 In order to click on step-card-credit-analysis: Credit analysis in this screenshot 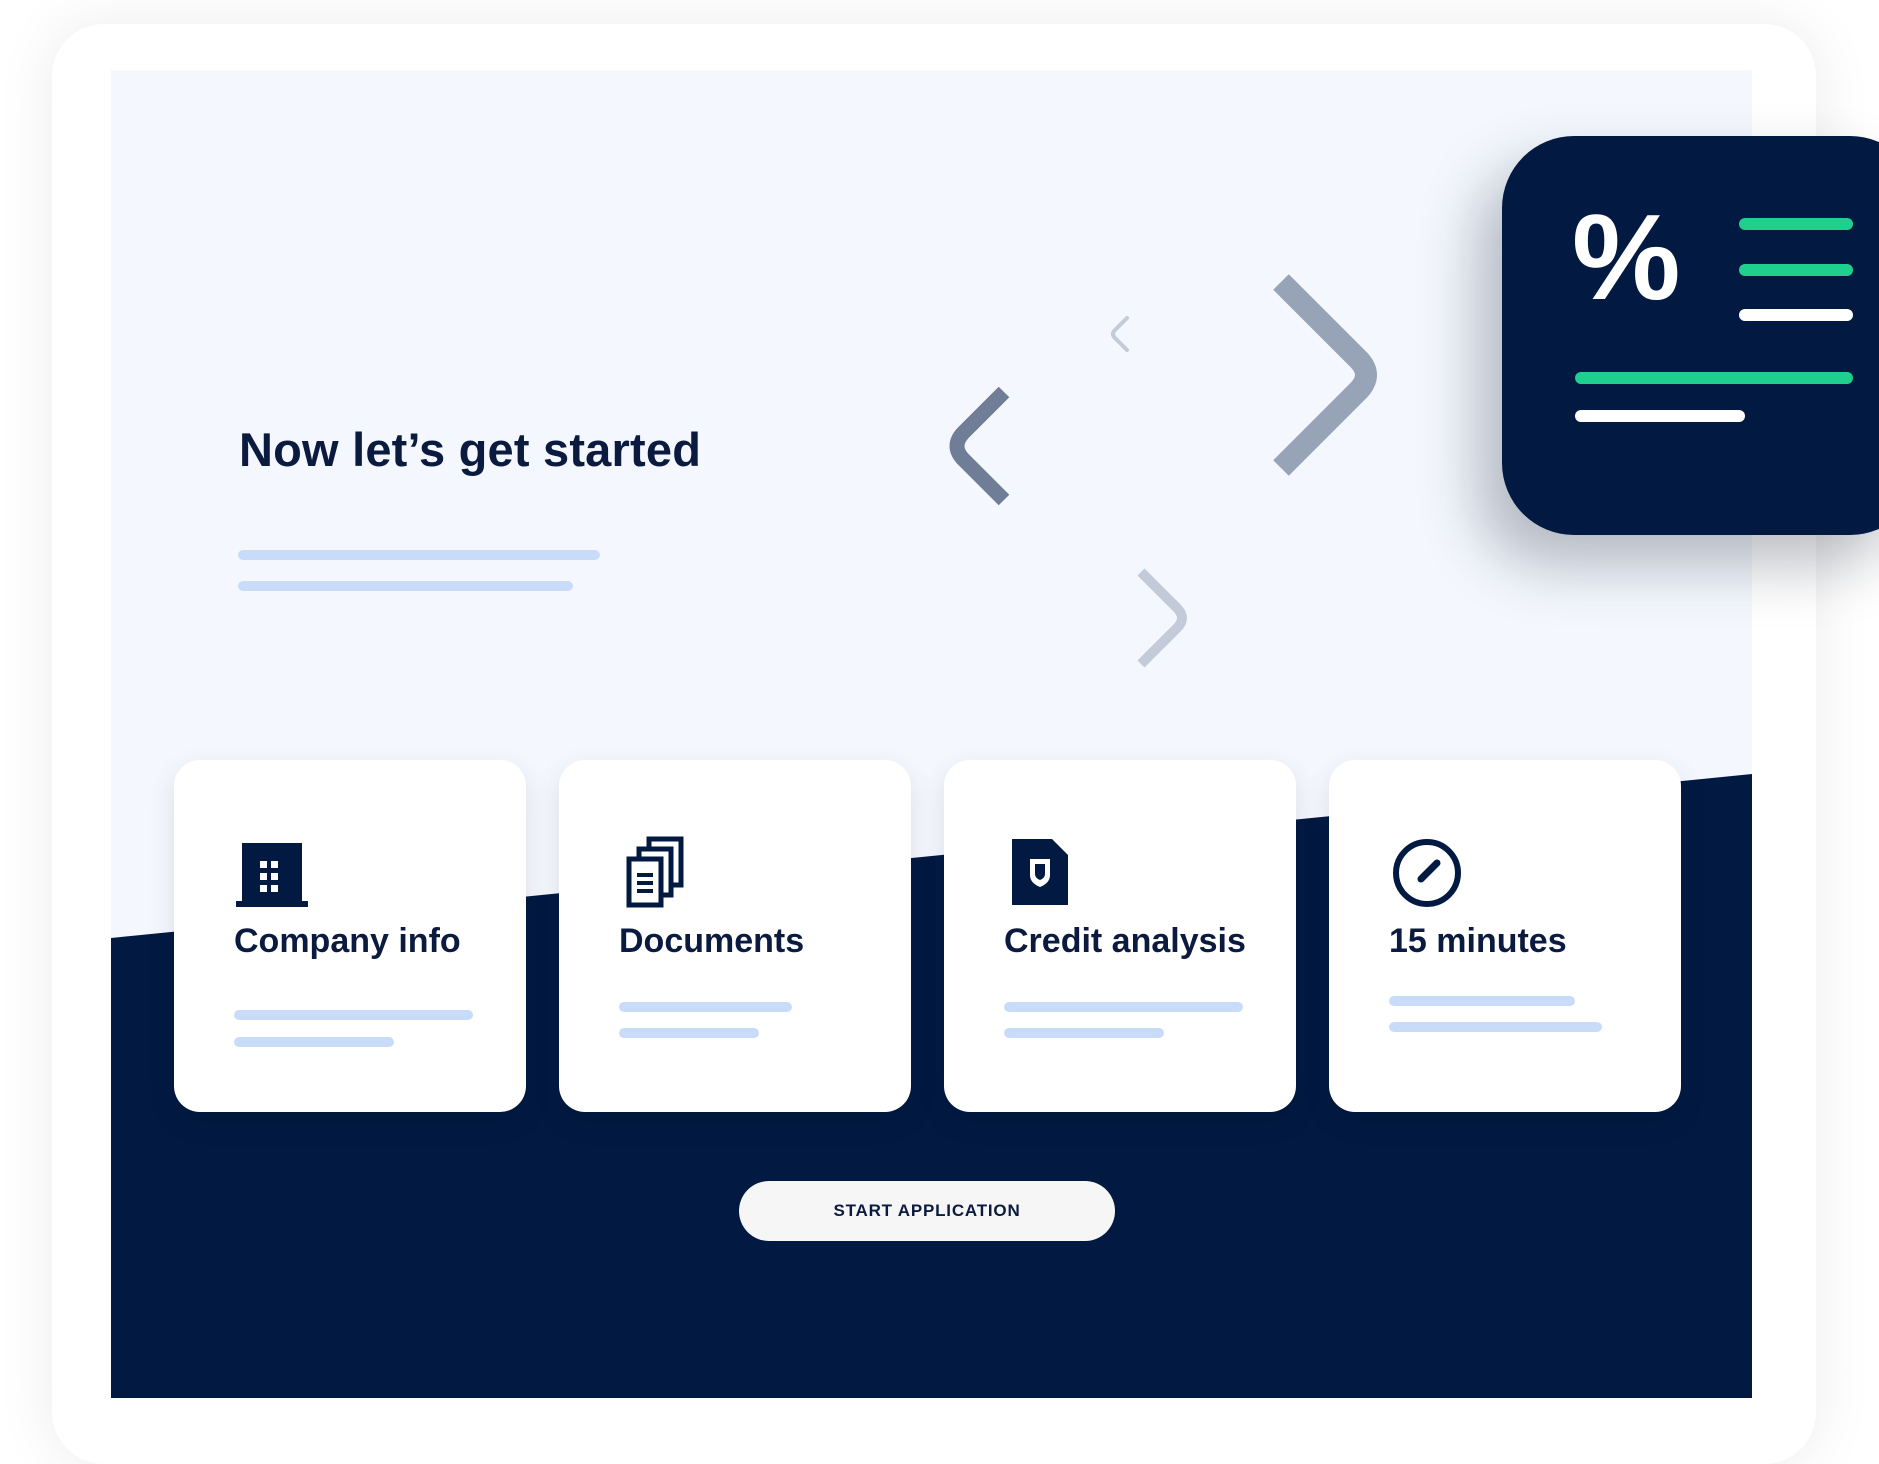, I will do `click(1120, 936)`.